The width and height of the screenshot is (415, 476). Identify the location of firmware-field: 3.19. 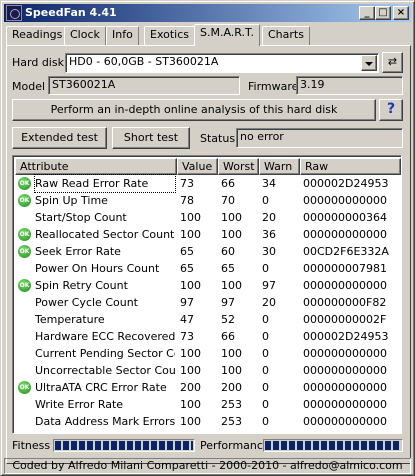
(349, 85).